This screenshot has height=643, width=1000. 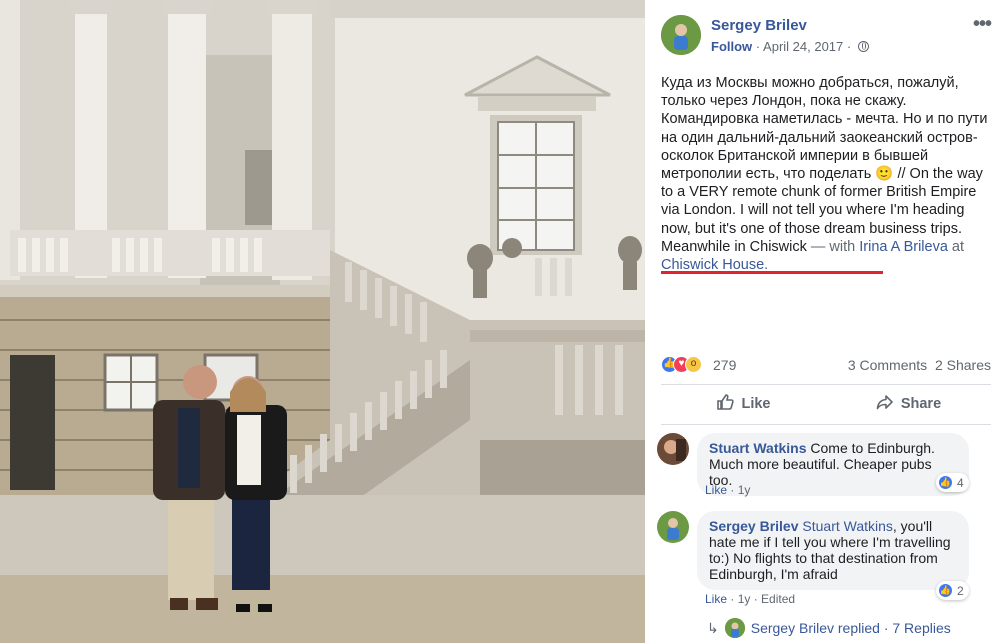 What do you see at coordinates (863, 46) in the screenshot?
I see `globe-icon` at bounding box center [863, 46].